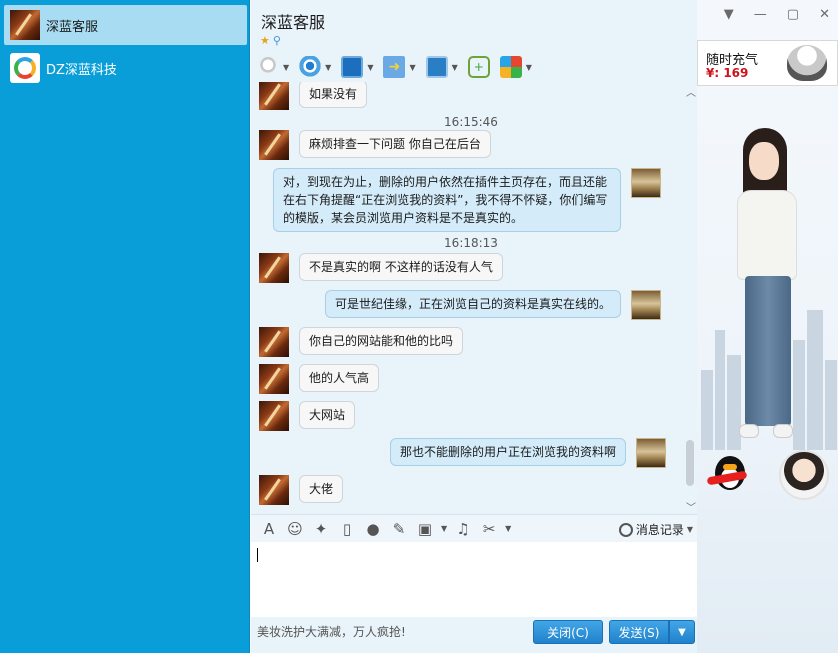  I want to click on close-icon: ✕, so click(824, 14).